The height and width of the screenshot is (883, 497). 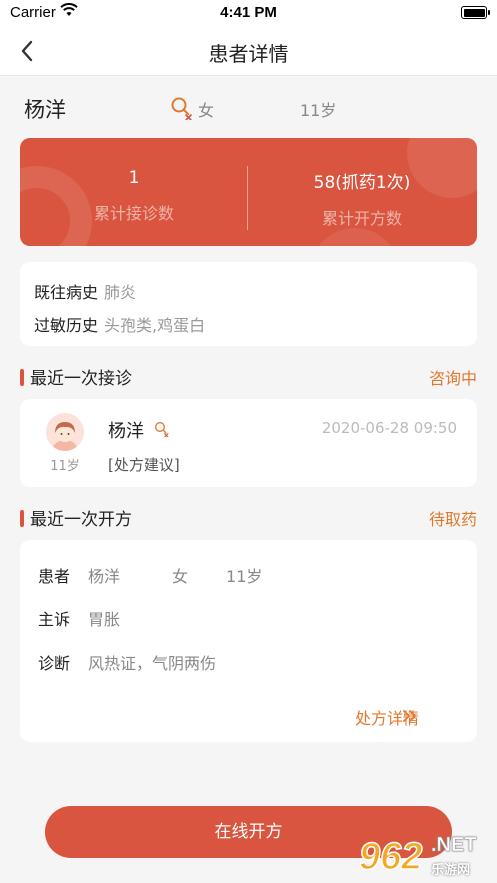 I want to click on rx-patient-age: 11岁, so click(x=244, y=576).